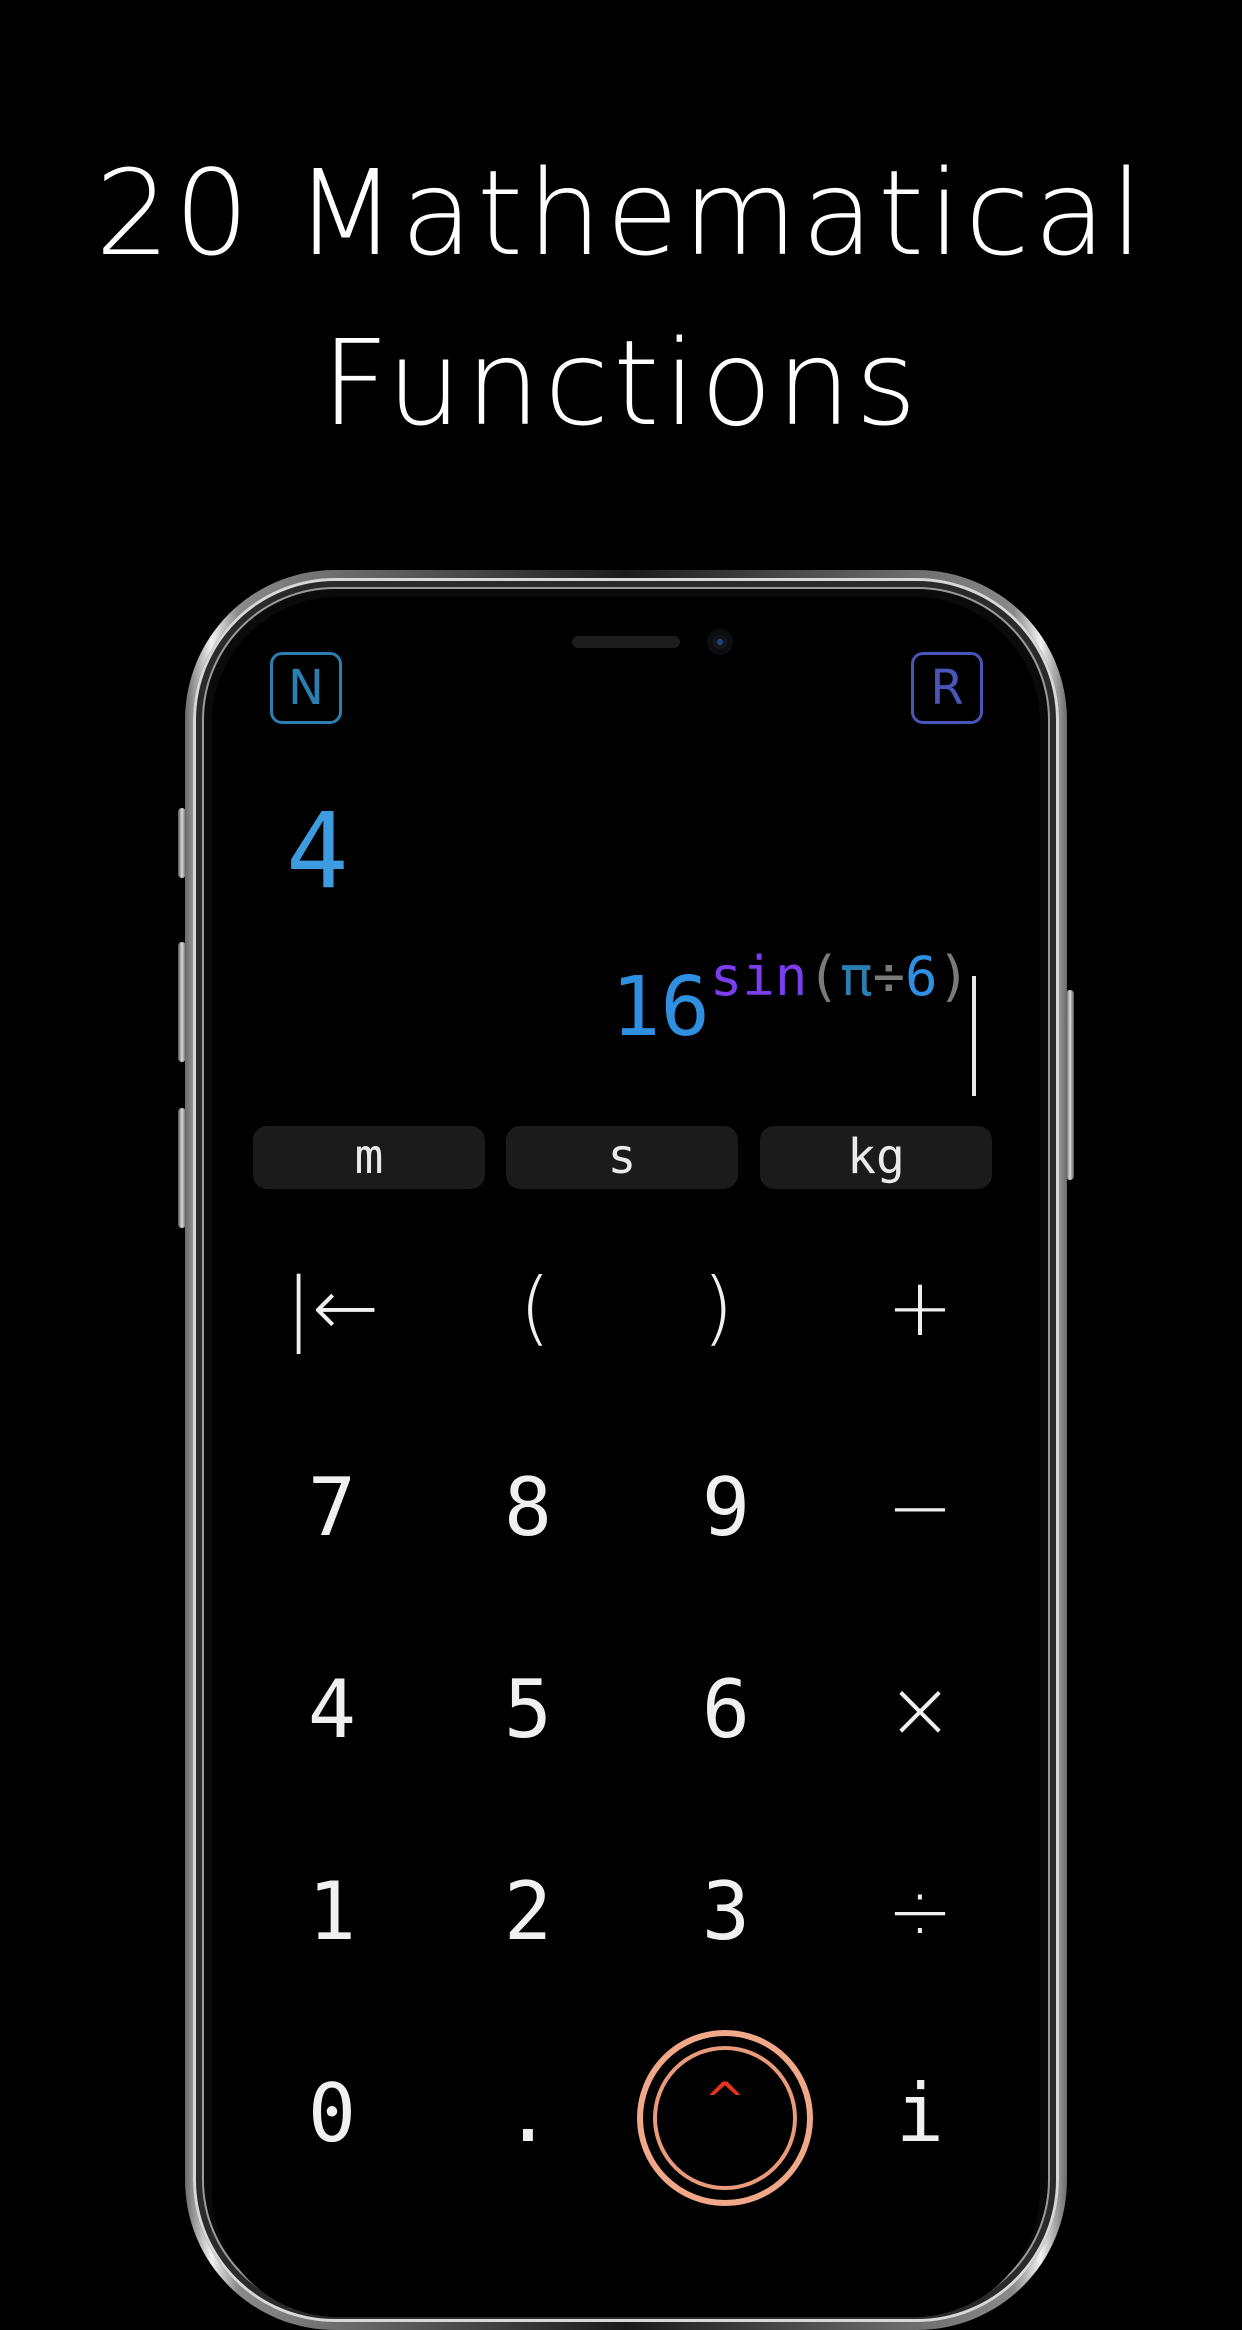 The width and height of the screenshot is (1242, 2330). I want to click on functions-button: ^, so click(725, 2118).